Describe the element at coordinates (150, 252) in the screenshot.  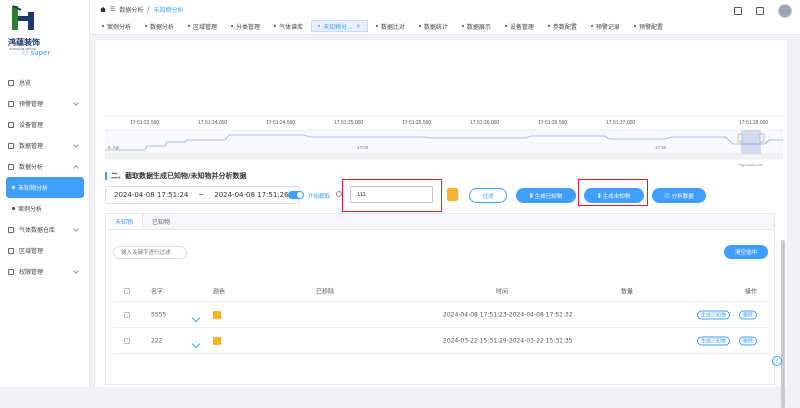
I see `keyword-filter-input` at that location.